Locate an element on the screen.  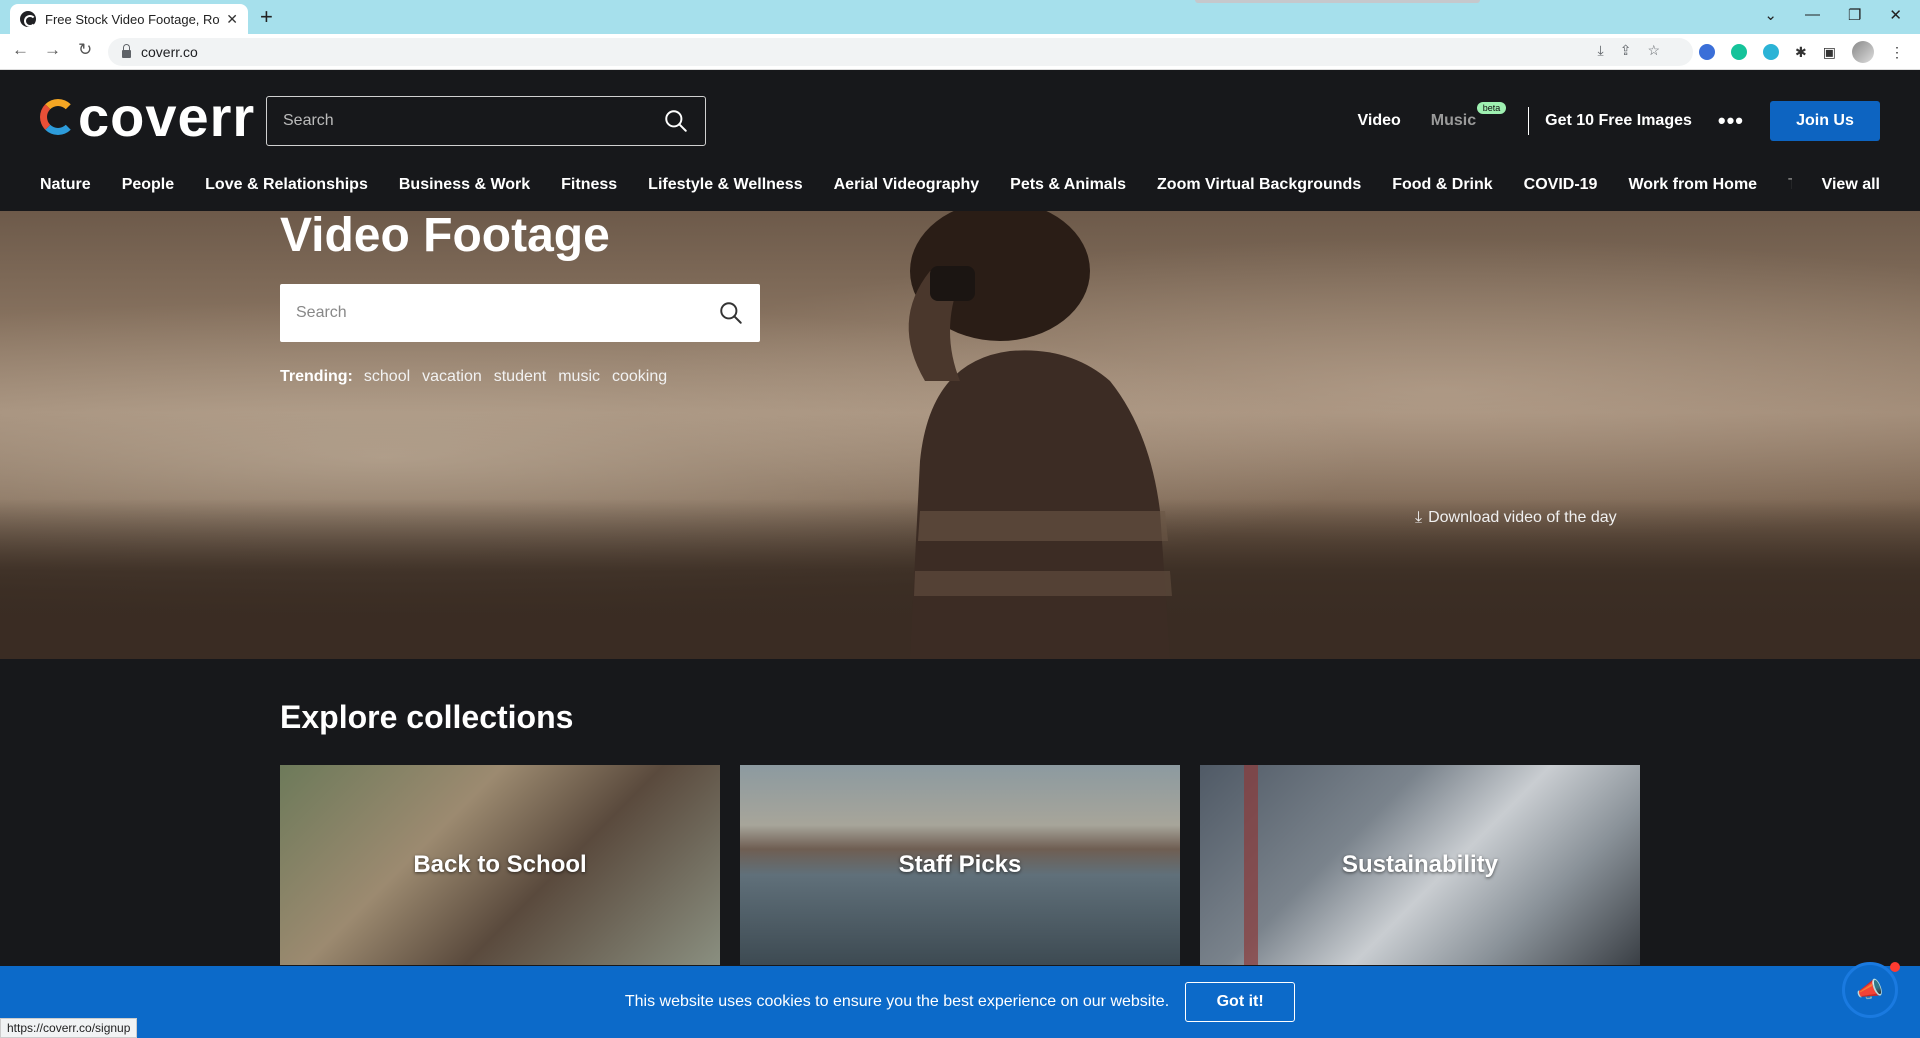
download-icon: ⤓ is located at coordinates (1419, 517).